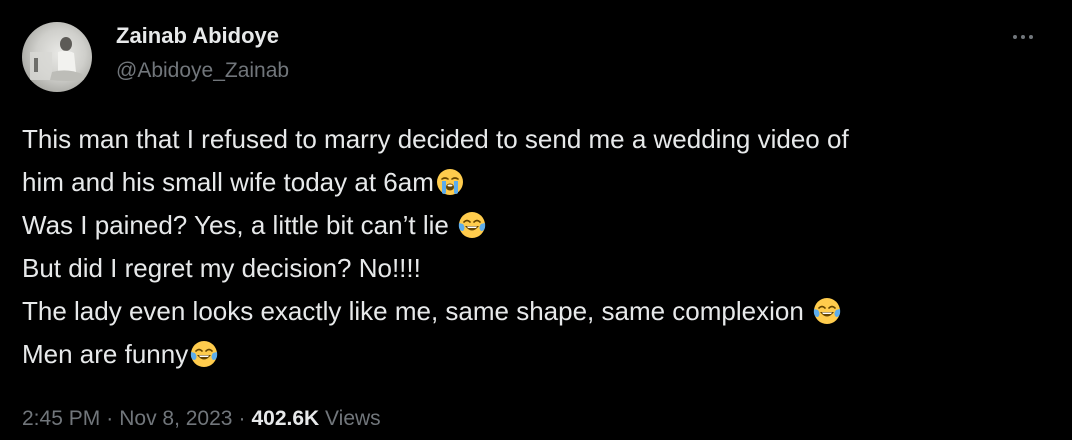  Describe the element at coordinates (285, 418) in the screenshot. I see `views-count: 402.6K` at that location.